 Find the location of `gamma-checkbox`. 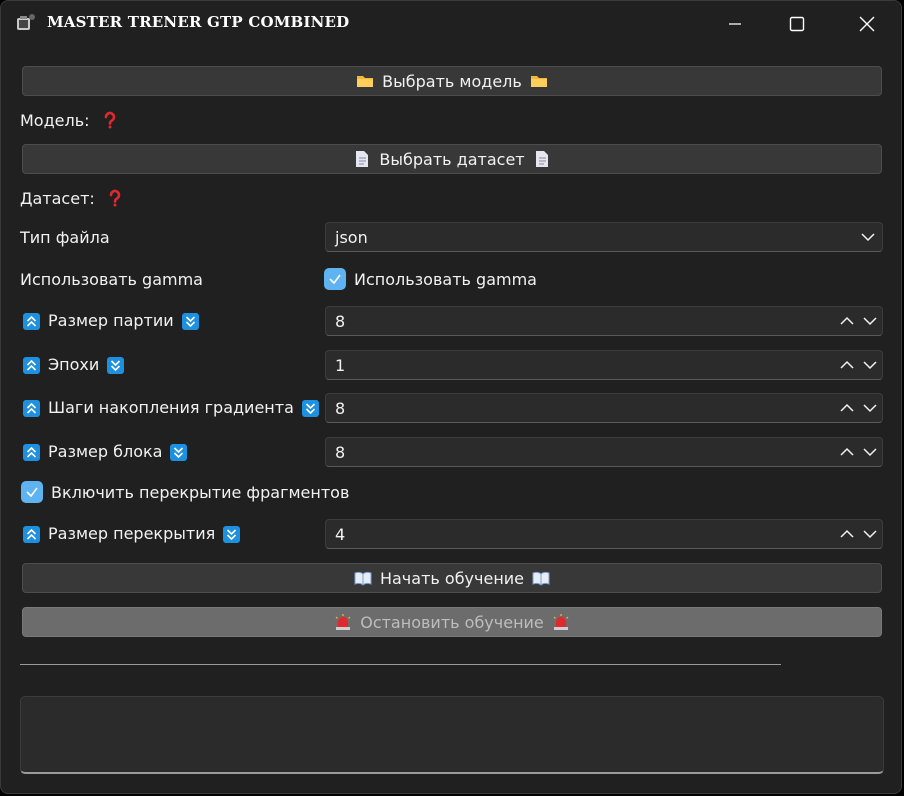

gamma-checkbox is located at coordinates (335, 279).